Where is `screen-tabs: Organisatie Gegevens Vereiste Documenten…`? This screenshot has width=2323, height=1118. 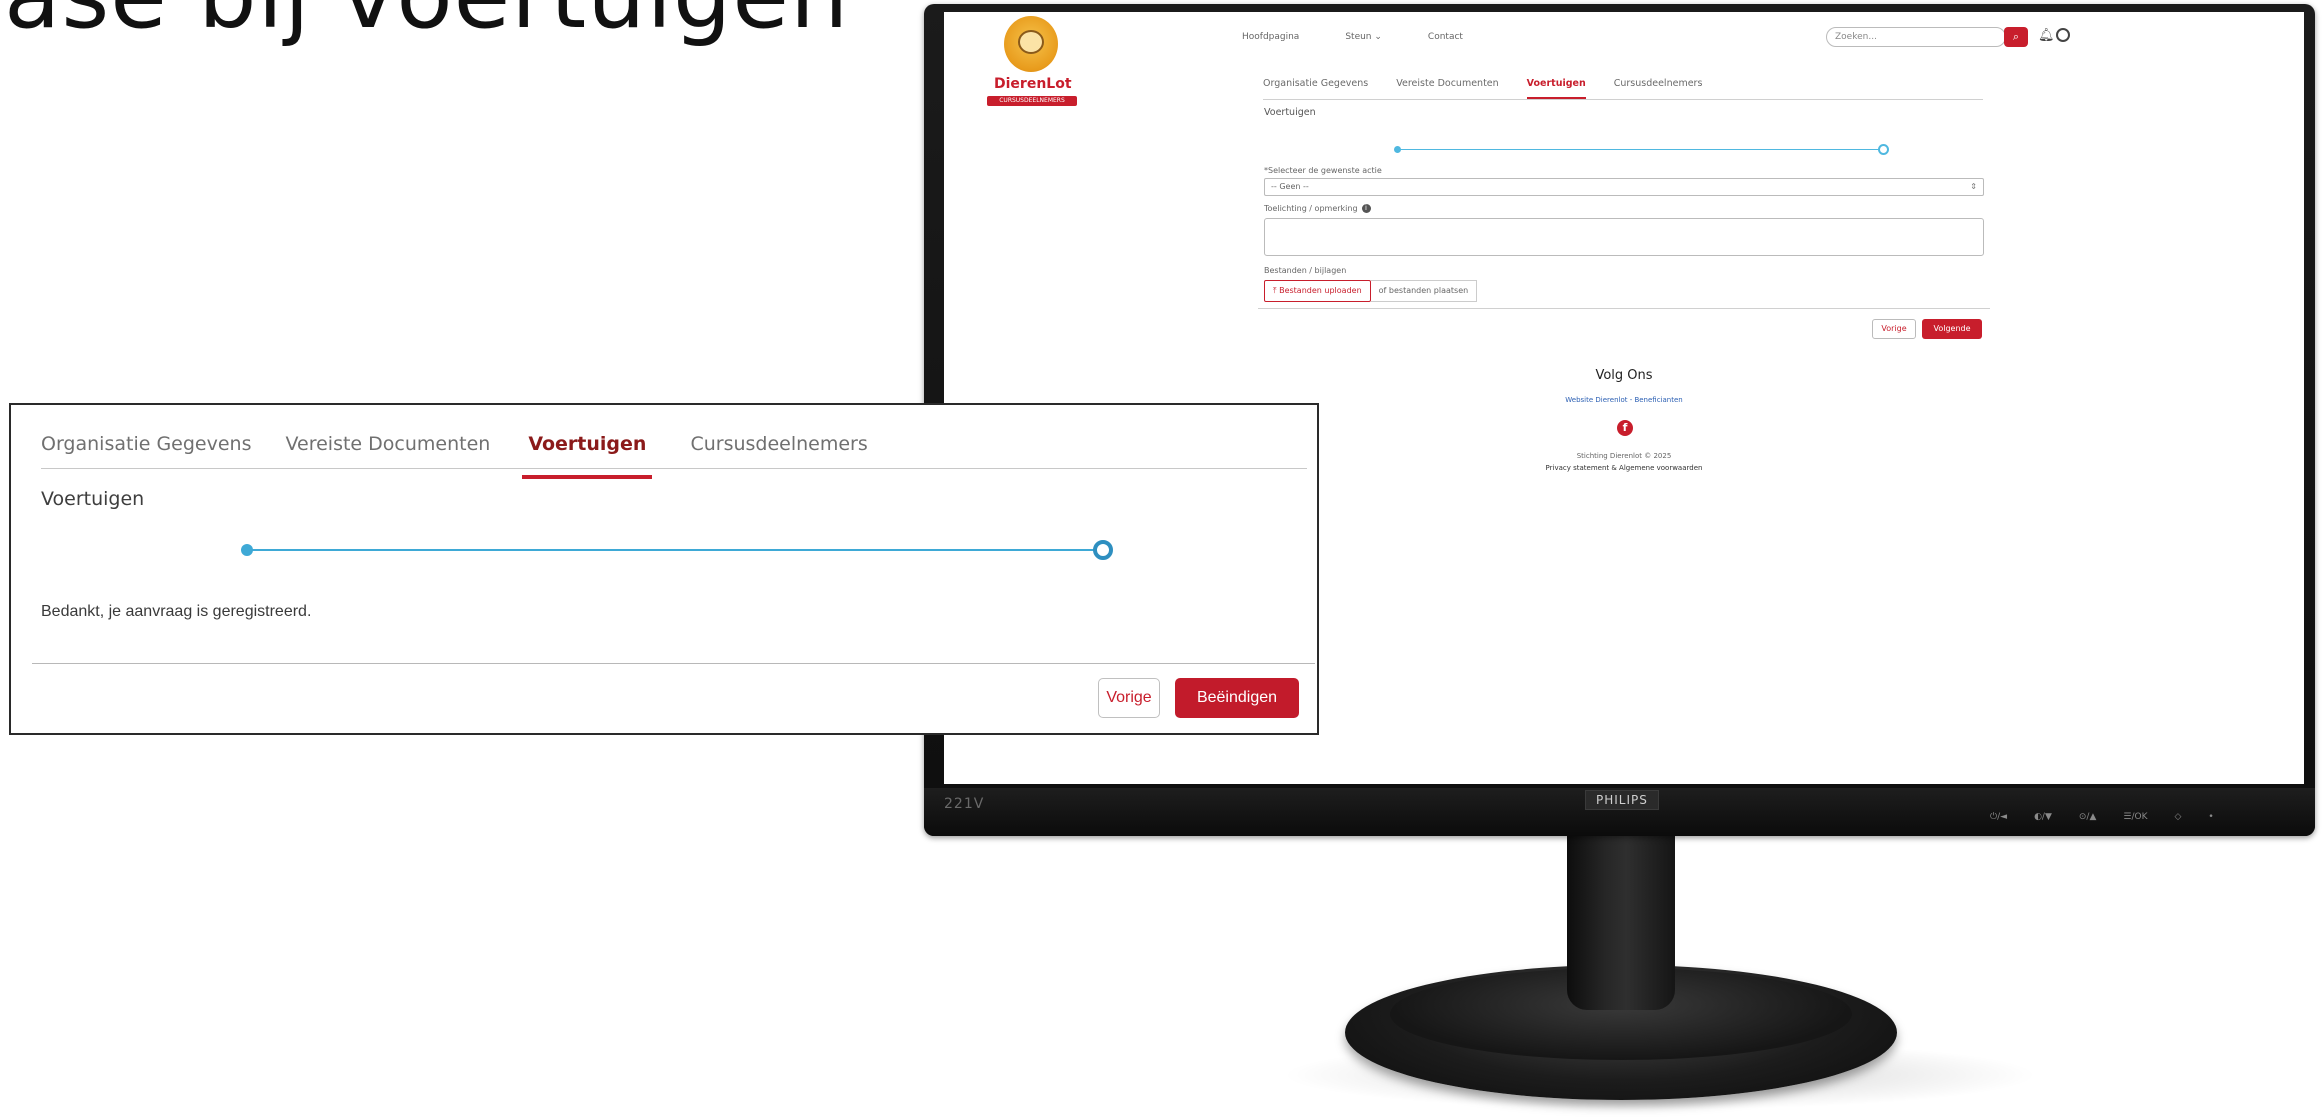
screen-tabs: Organisatie Gegevens Vereiste Documenten… is located at coordinates (1623, 89).